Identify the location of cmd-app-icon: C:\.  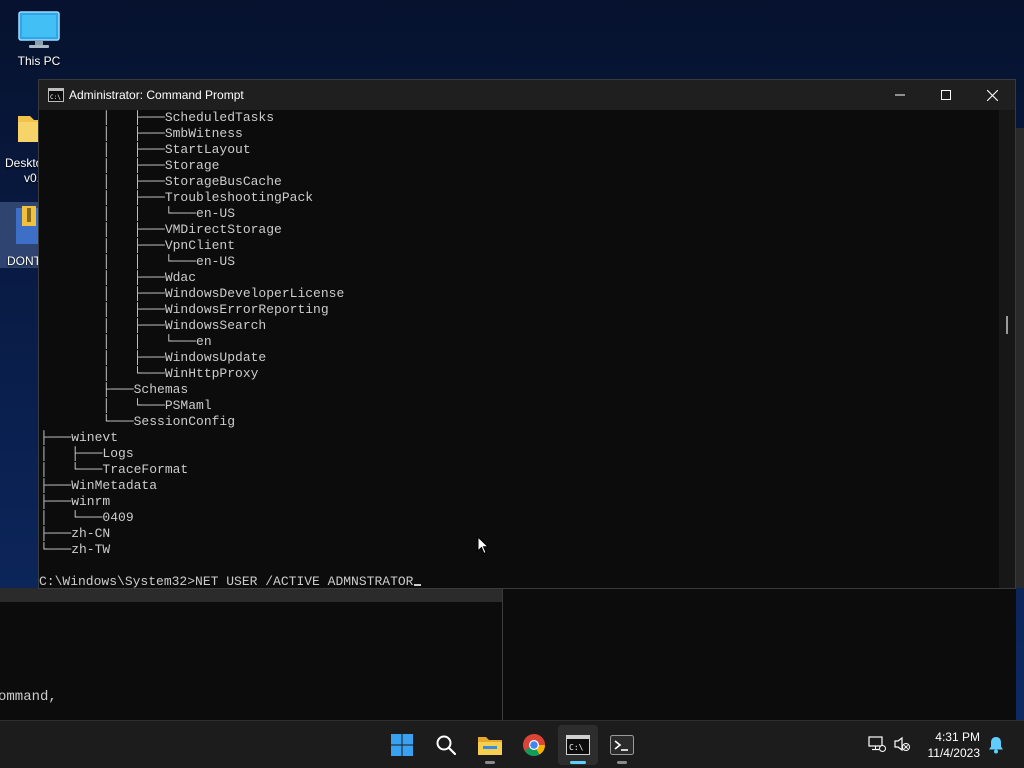
(56, 95).